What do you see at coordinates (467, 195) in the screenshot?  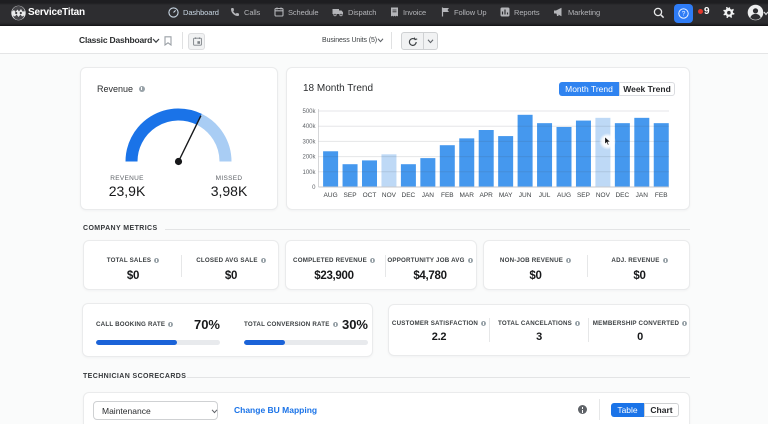 I see `svg-text: MAR` at bounding box center [467, 195].